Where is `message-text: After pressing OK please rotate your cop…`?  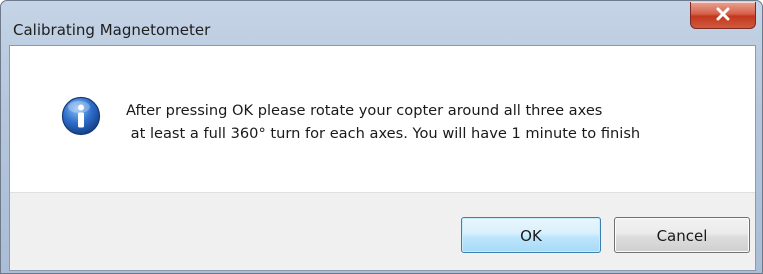
message-text: After pressing OK please rotate your cop… is located at coordinates (383, 122).